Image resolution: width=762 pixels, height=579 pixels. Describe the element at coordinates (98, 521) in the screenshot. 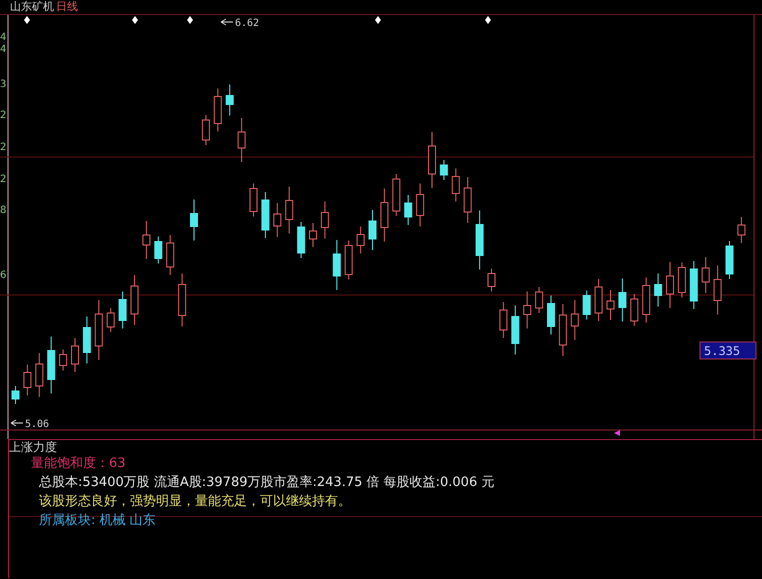

I see `indicator-text: 所属板块: 机械 山东` at that location.